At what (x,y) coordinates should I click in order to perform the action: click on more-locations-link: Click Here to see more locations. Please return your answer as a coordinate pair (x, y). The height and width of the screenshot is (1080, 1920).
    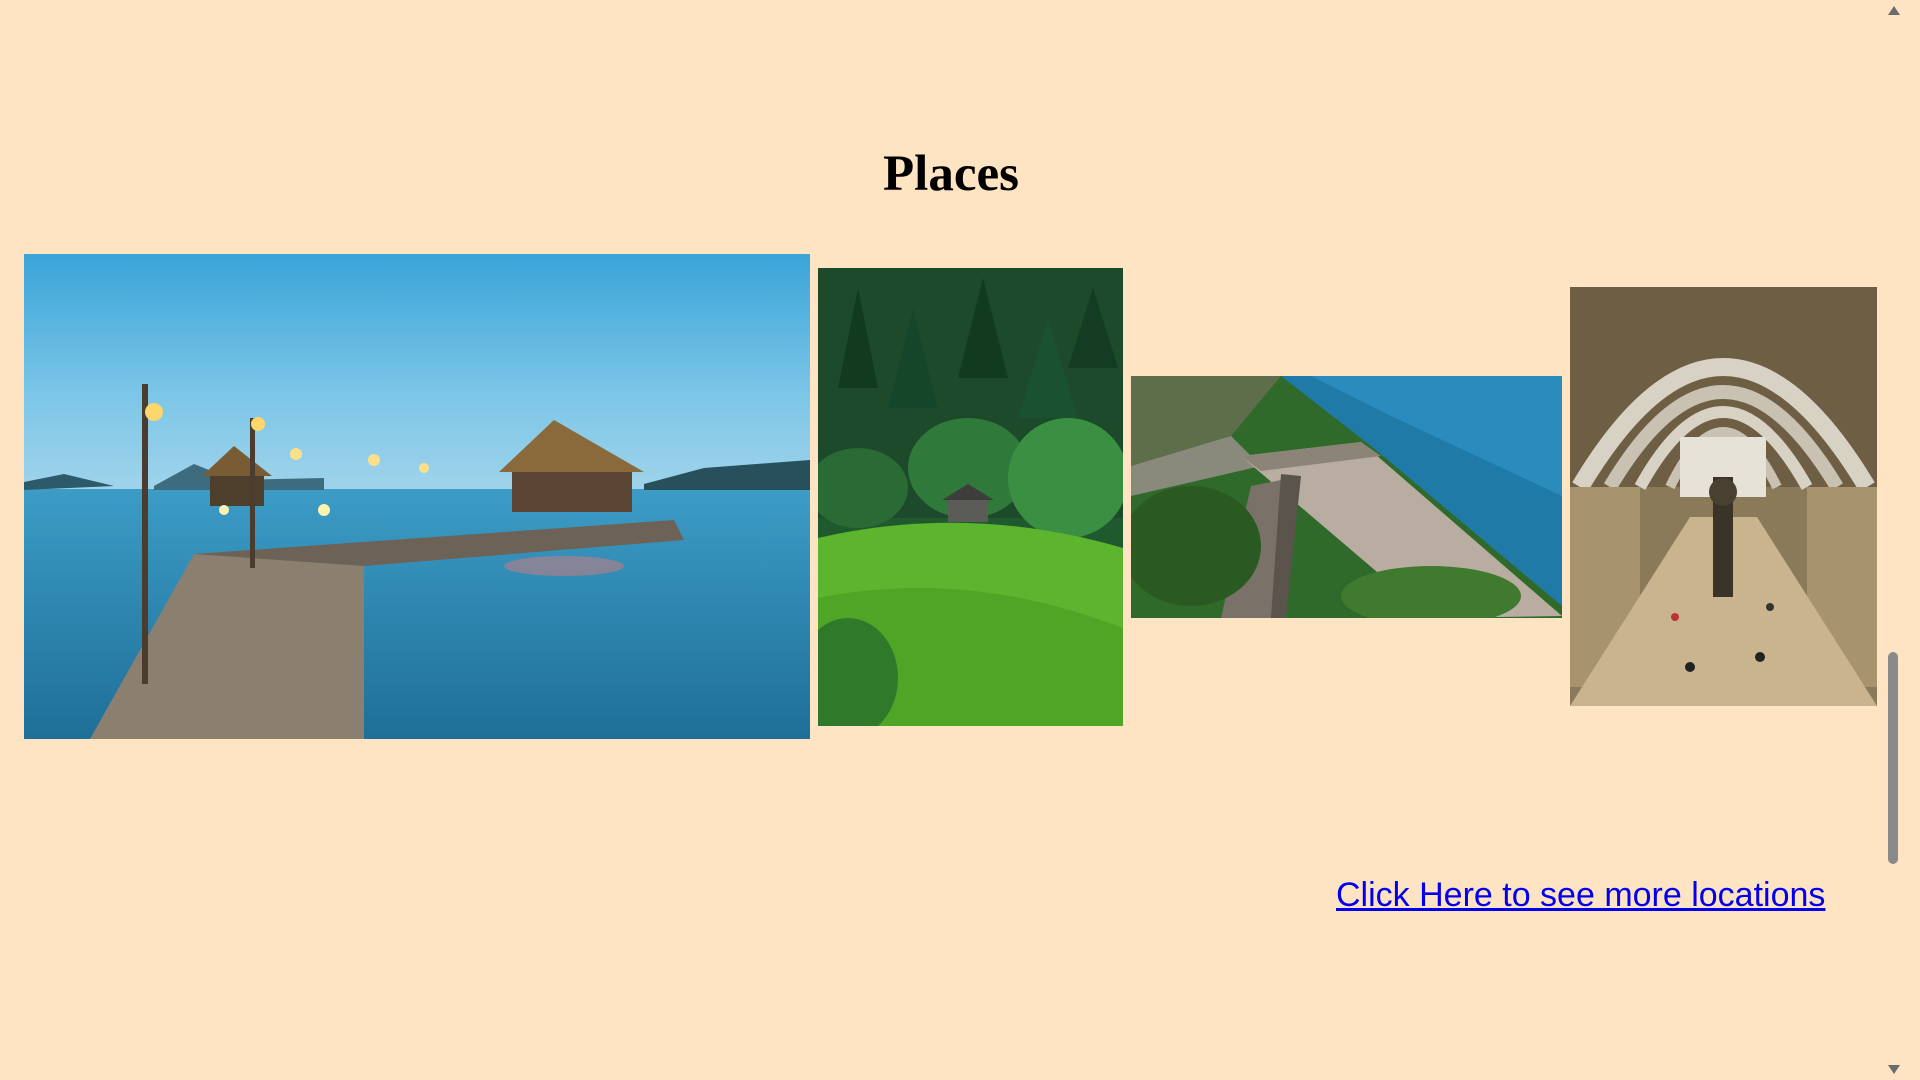
    Looking at the image, I should click on (1580, 895).